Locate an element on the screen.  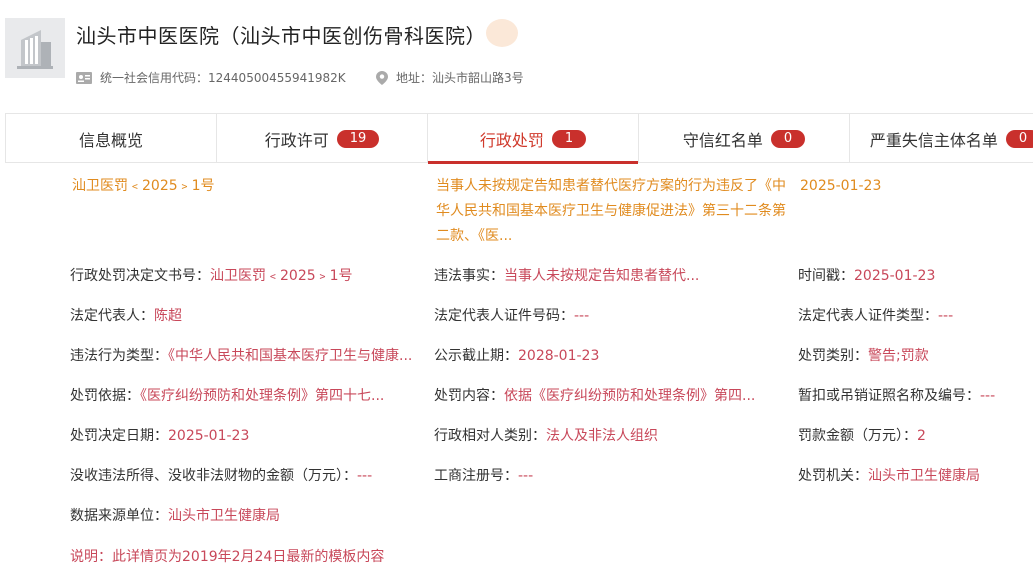
address-value: 汕头市韶山路3号 is located at coordinates (478, 78).